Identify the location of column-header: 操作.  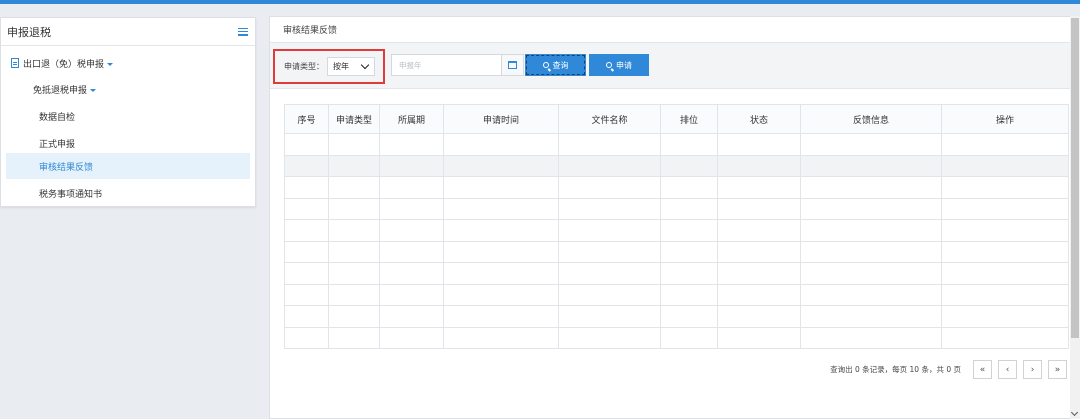
(1005, 119).